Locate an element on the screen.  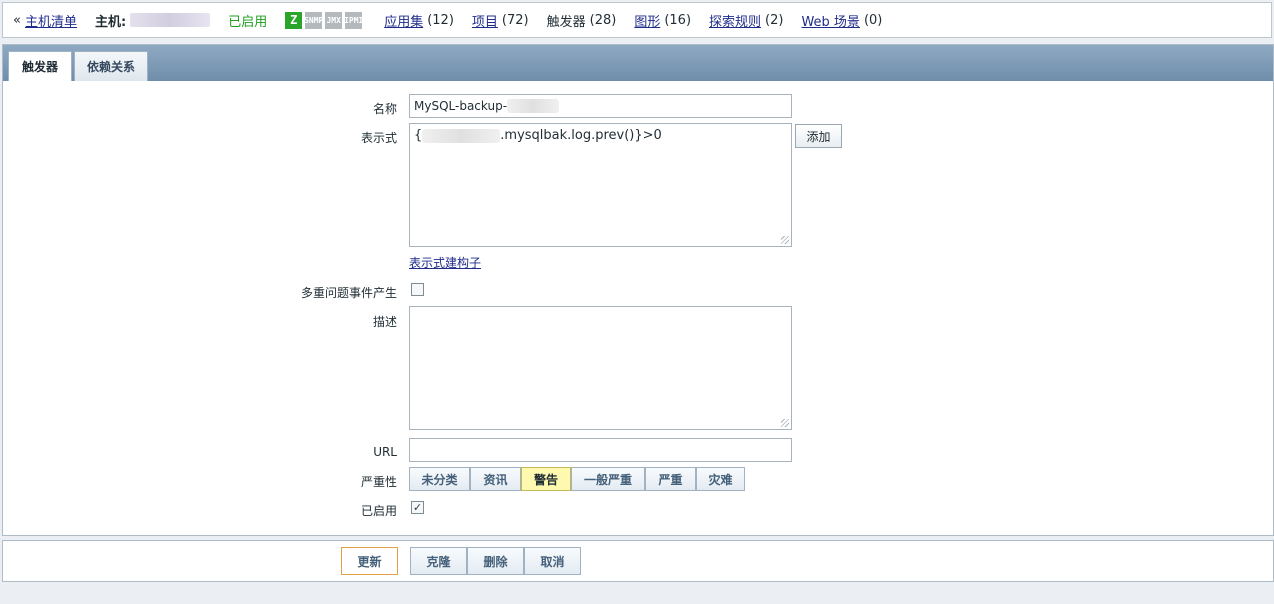
description-label: 描述 is located at coordinates (384, 322).